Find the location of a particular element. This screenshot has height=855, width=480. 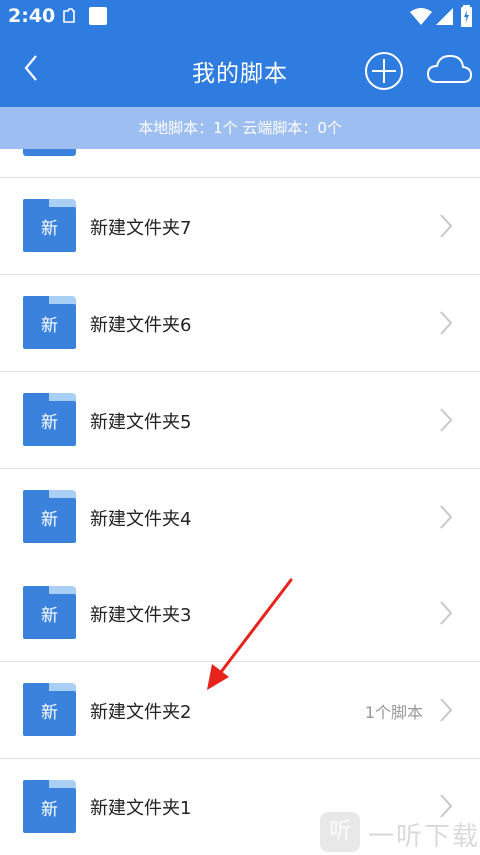

watermark-logo: 听 is located at coordinates (340, 832).